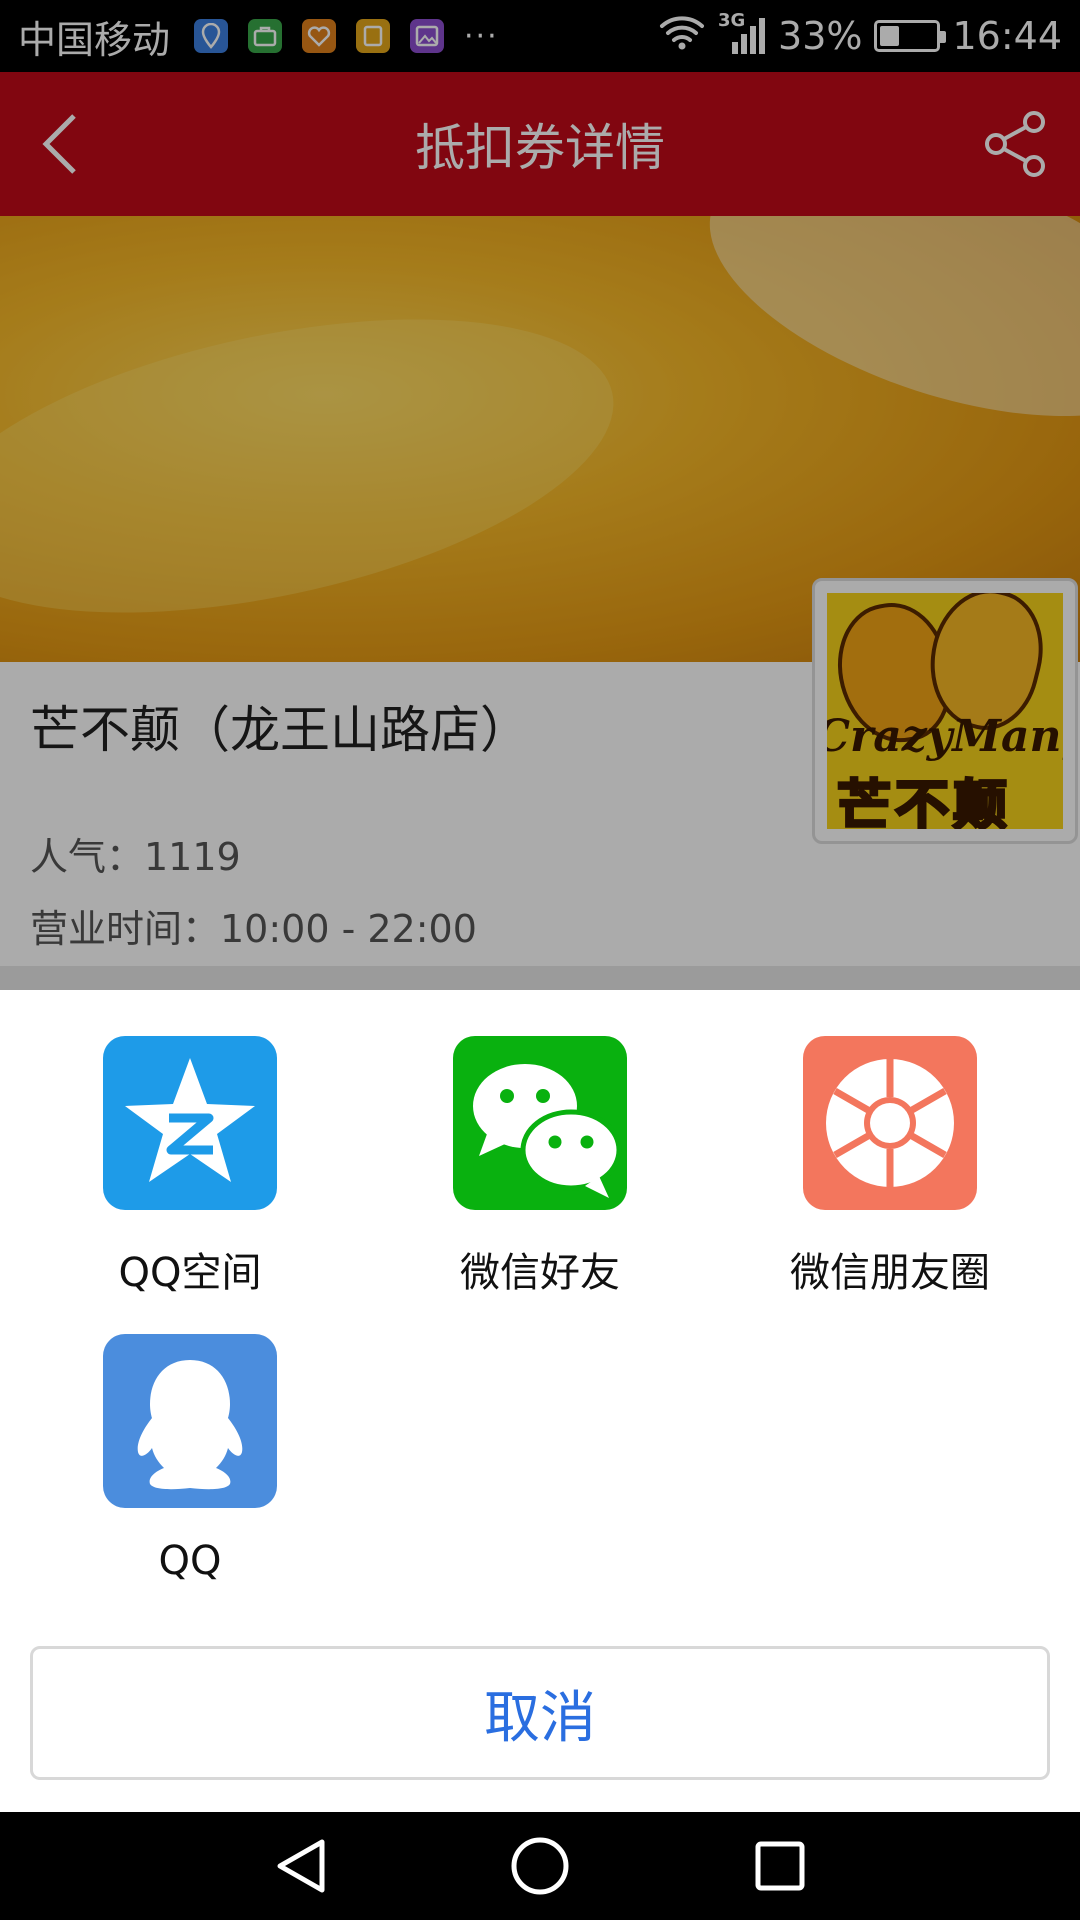 The height and width of the screenshot is (1920, 1080). I want to click on share-qq: QQ, so click(190, 1459).